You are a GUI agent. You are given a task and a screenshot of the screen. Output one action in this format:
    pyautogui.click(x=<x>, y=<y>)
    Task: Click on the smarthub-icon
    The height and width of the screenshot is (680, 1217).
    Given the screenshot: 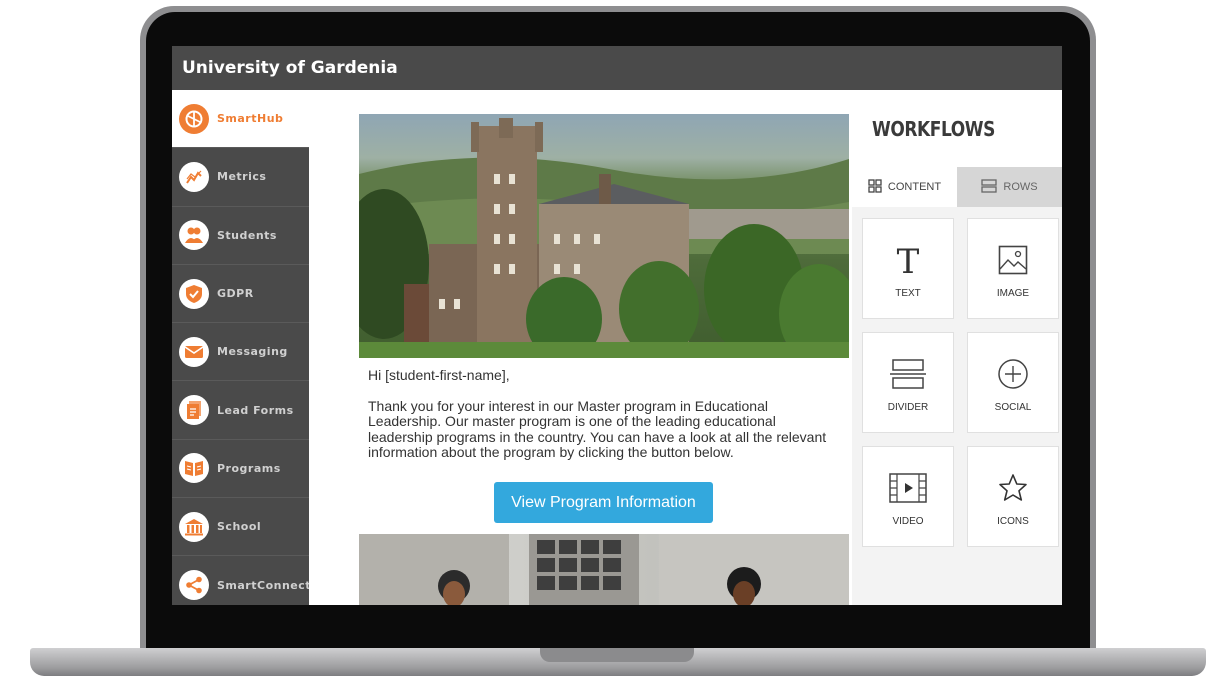 What is the action you would take?
    pyautogui.click(x=194, y=118)
    